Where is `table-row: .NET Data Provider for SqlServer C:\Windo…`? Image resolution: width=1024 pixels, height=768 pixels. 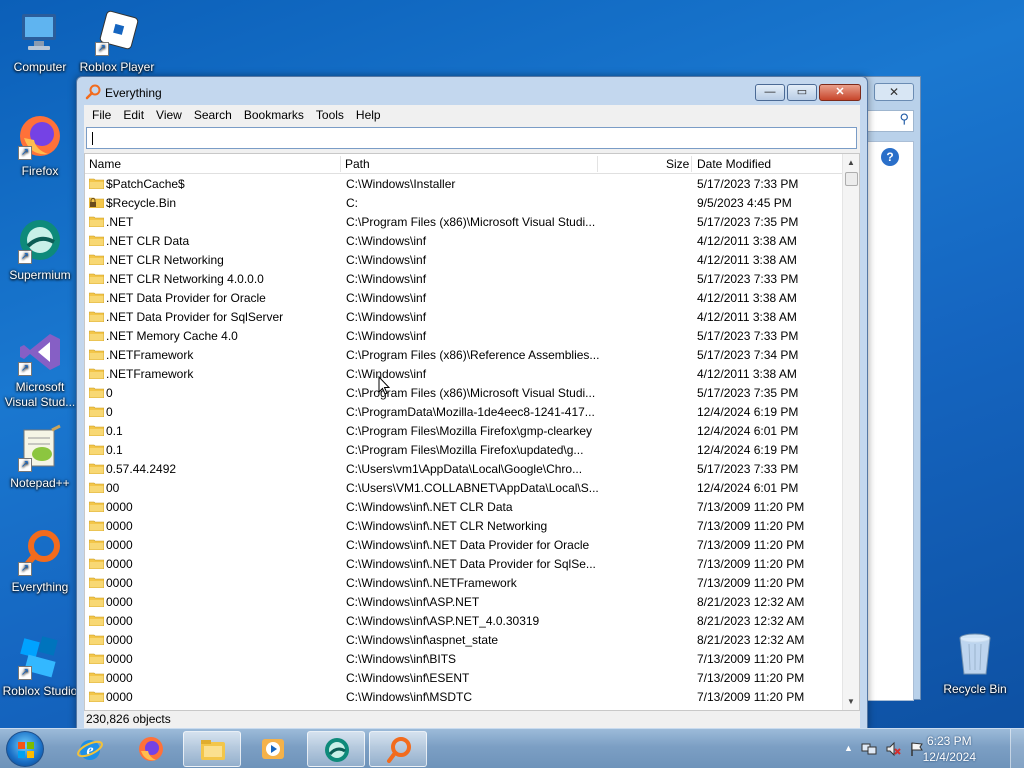
table-row: .NET Data Provider for SqlServer C:\Windo… is located at coordinates (463, 316).